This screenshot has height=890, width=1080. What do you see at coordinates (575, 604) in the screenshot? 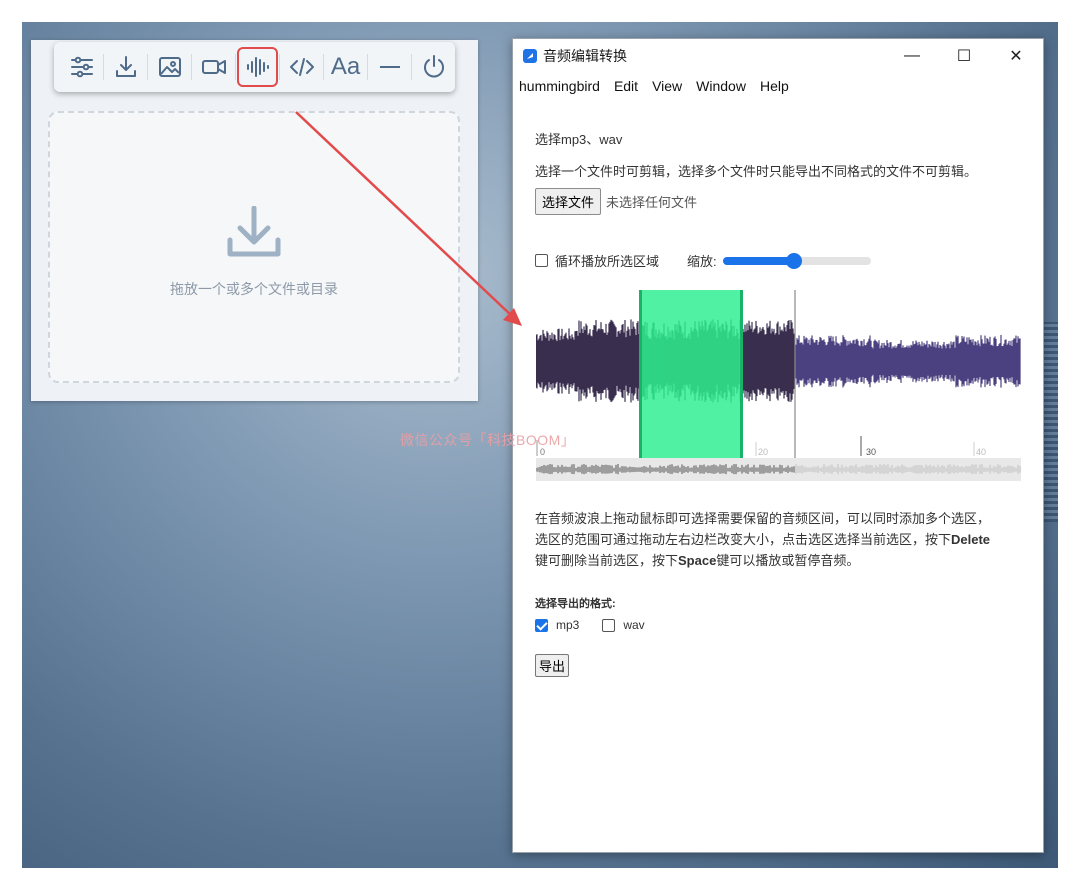
I see `export-format-title: 选择导出的格式:` at bounding box center [575, 604].